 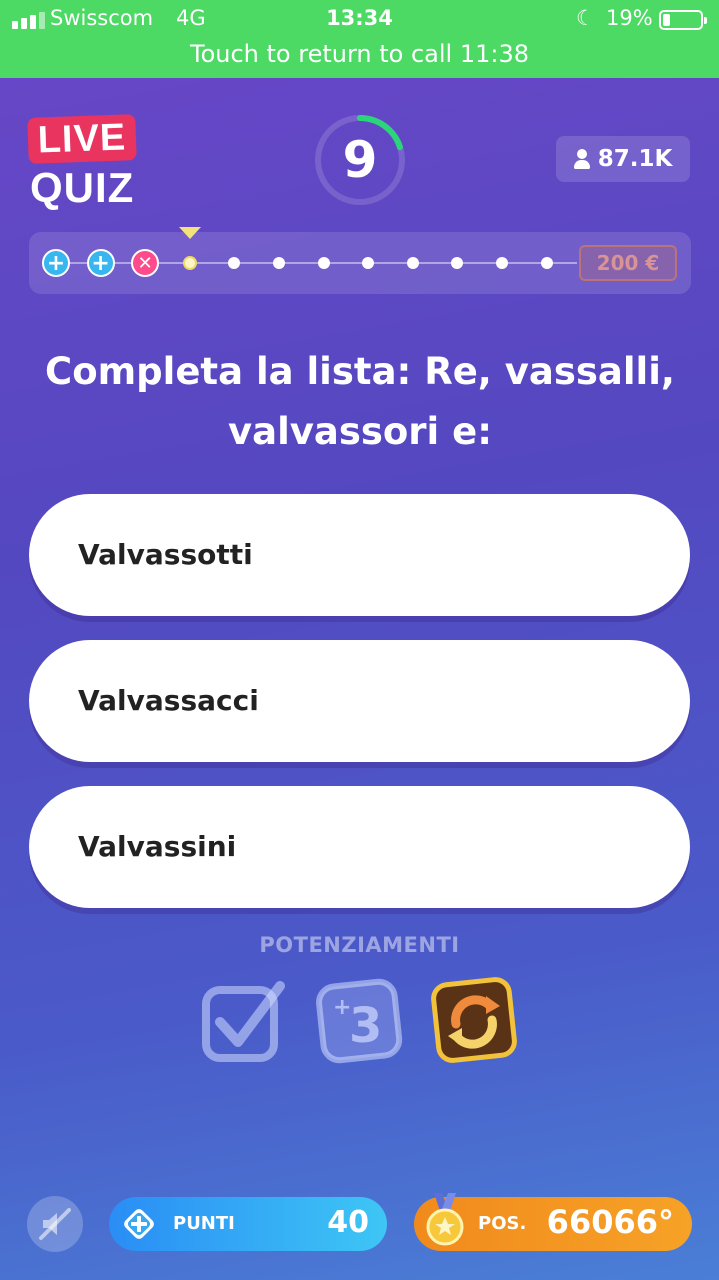 I want to click on checkmark-icon, so click(x=243, y=1021).